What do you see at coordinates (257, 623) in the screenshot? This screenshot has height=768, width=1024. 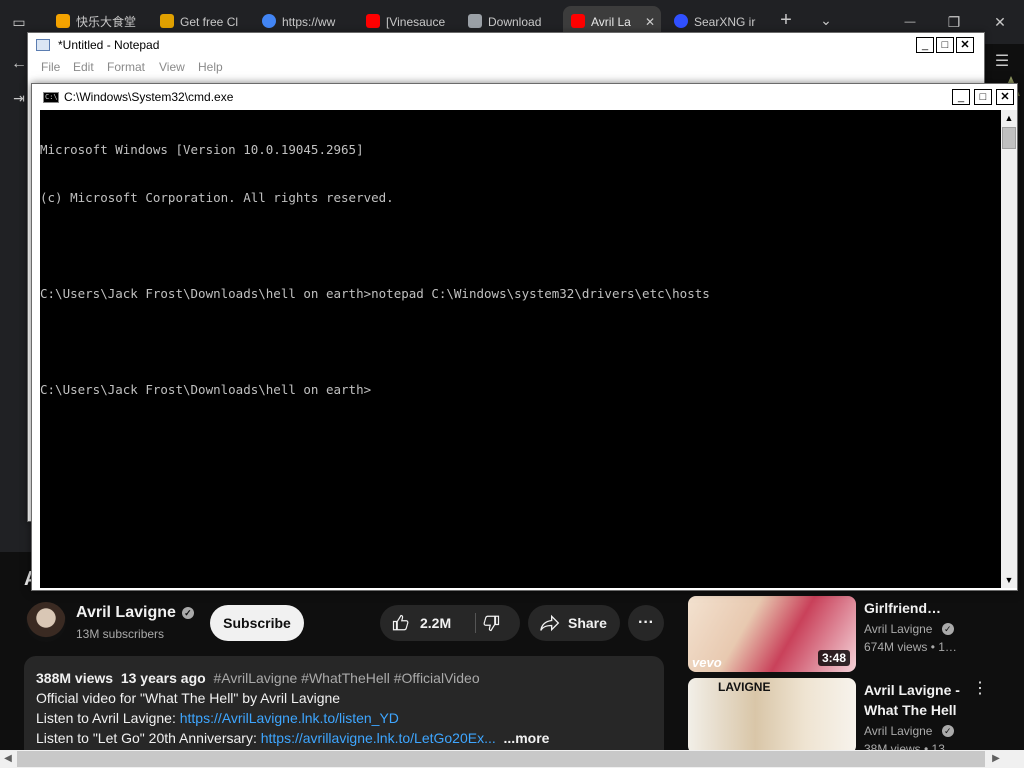 I see `subscribe-button: Subscribe` at bounding box center [257, 623].